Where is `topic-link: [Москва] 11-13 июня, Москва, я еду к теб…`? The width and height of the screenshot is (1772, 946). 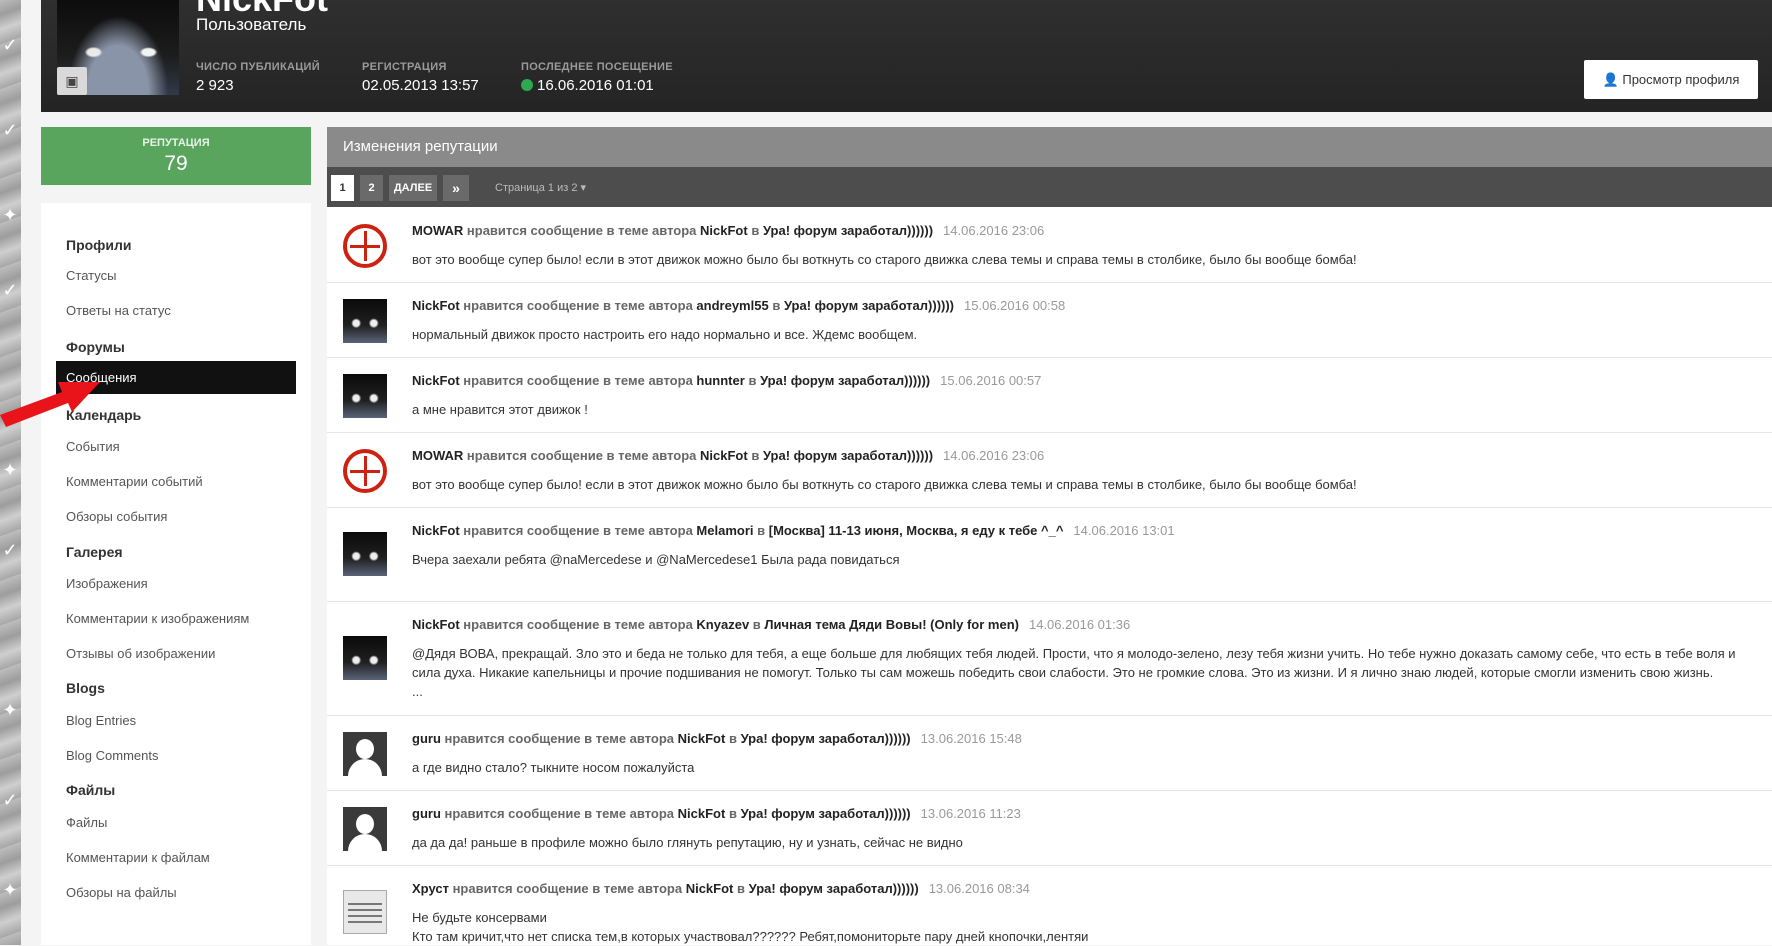 topic-link: [Москва] 11-13 июня, Москва, я еду к теб… is located at coordinates (916, 530).